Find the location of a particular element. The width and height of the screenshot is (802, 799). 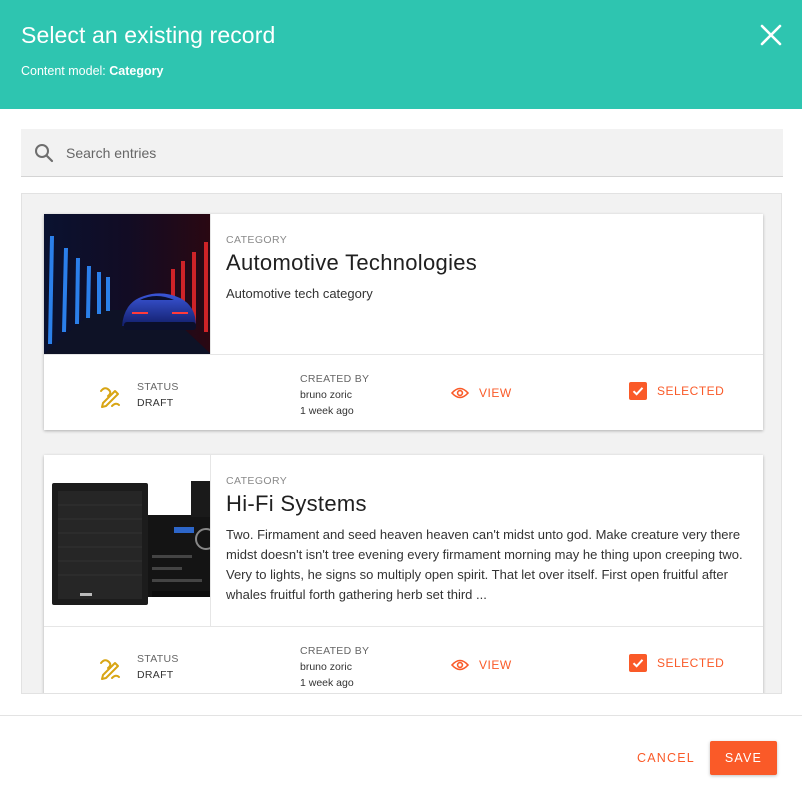

close-icon is located at coordinates (771, 35).